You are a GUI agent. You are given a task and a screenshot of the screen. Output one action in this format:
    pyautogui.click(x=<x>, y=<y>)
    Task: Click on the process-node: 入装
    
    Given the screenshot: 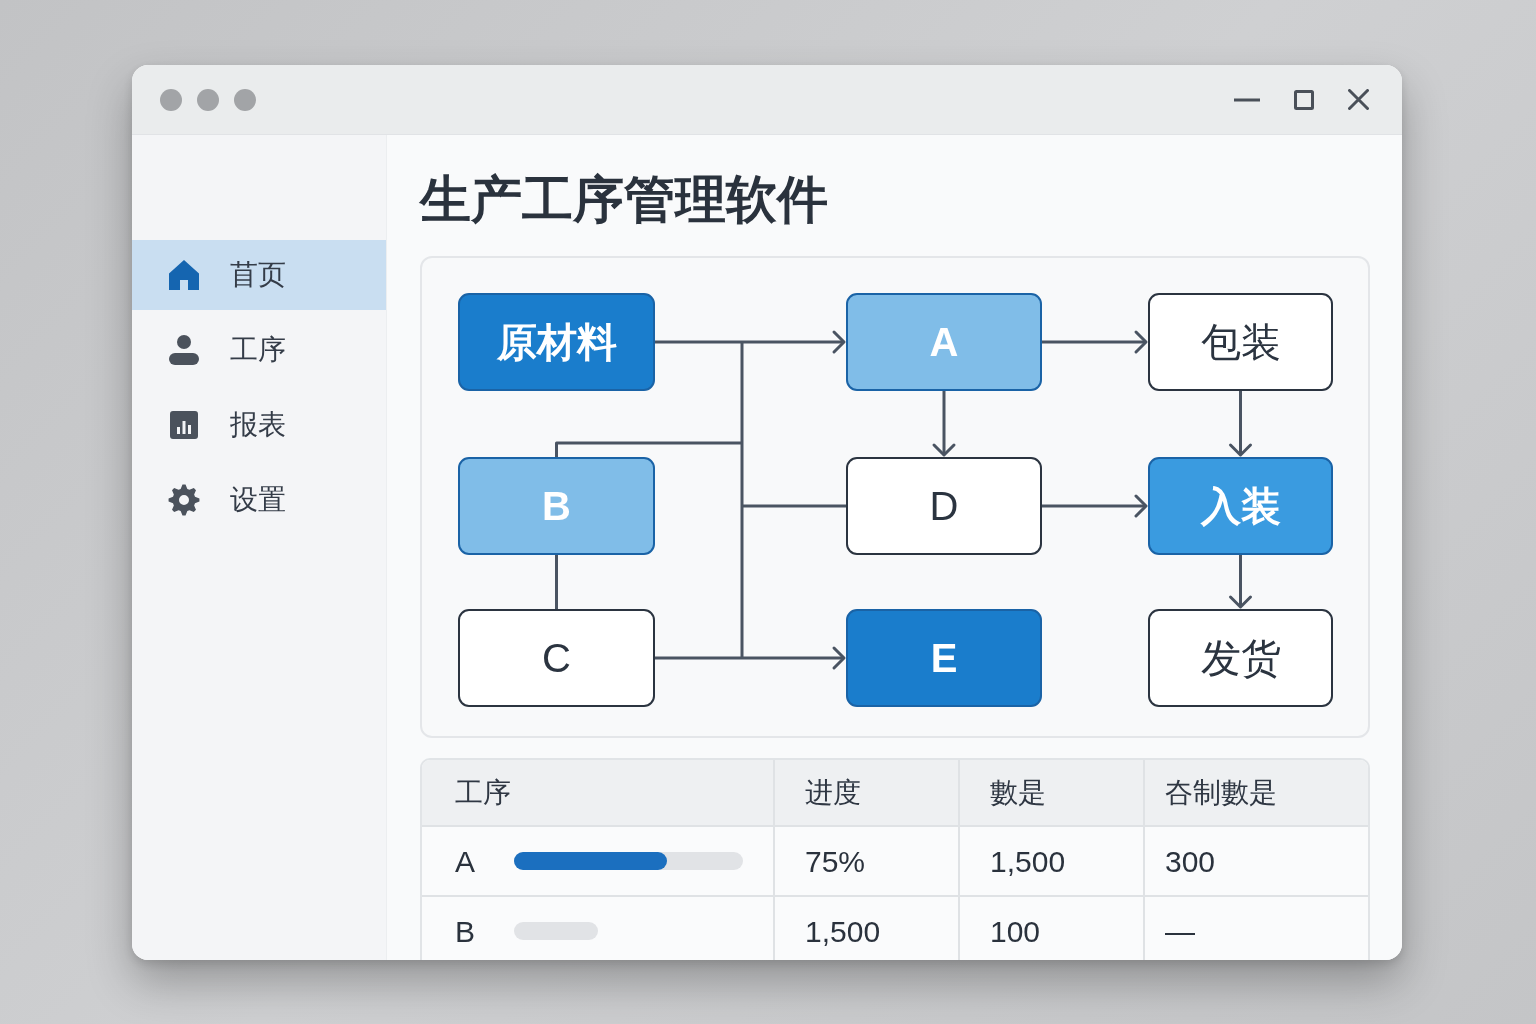 What is the action you would take?
    pyautogui.click(x=1240, y=506)
    